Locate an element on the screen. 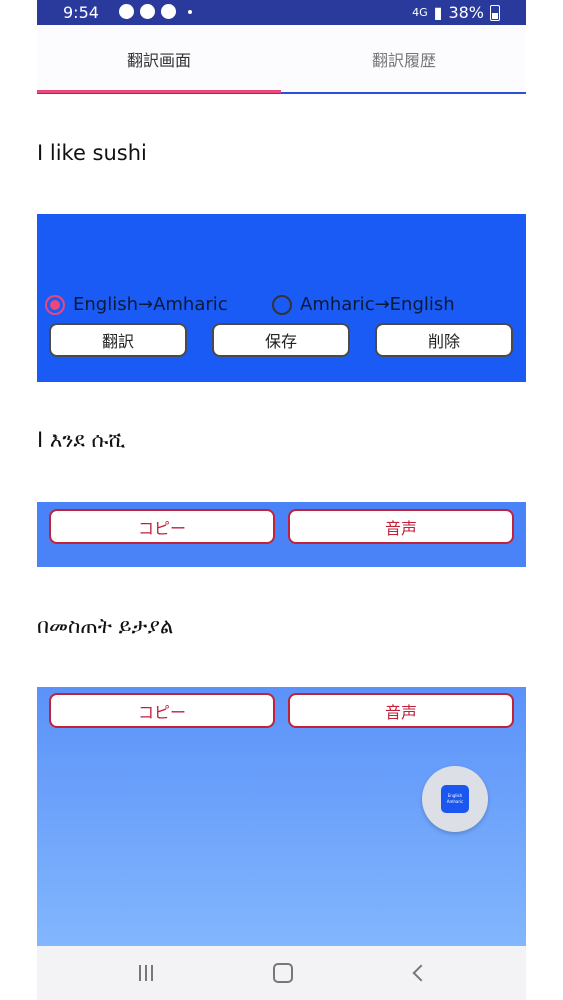 Image resolution: width=563 pixels, height=1000 pixels. control-panel: English→Amharic Amharic→English 翻訳 保存 削除 is located at coordinates (281, 298).